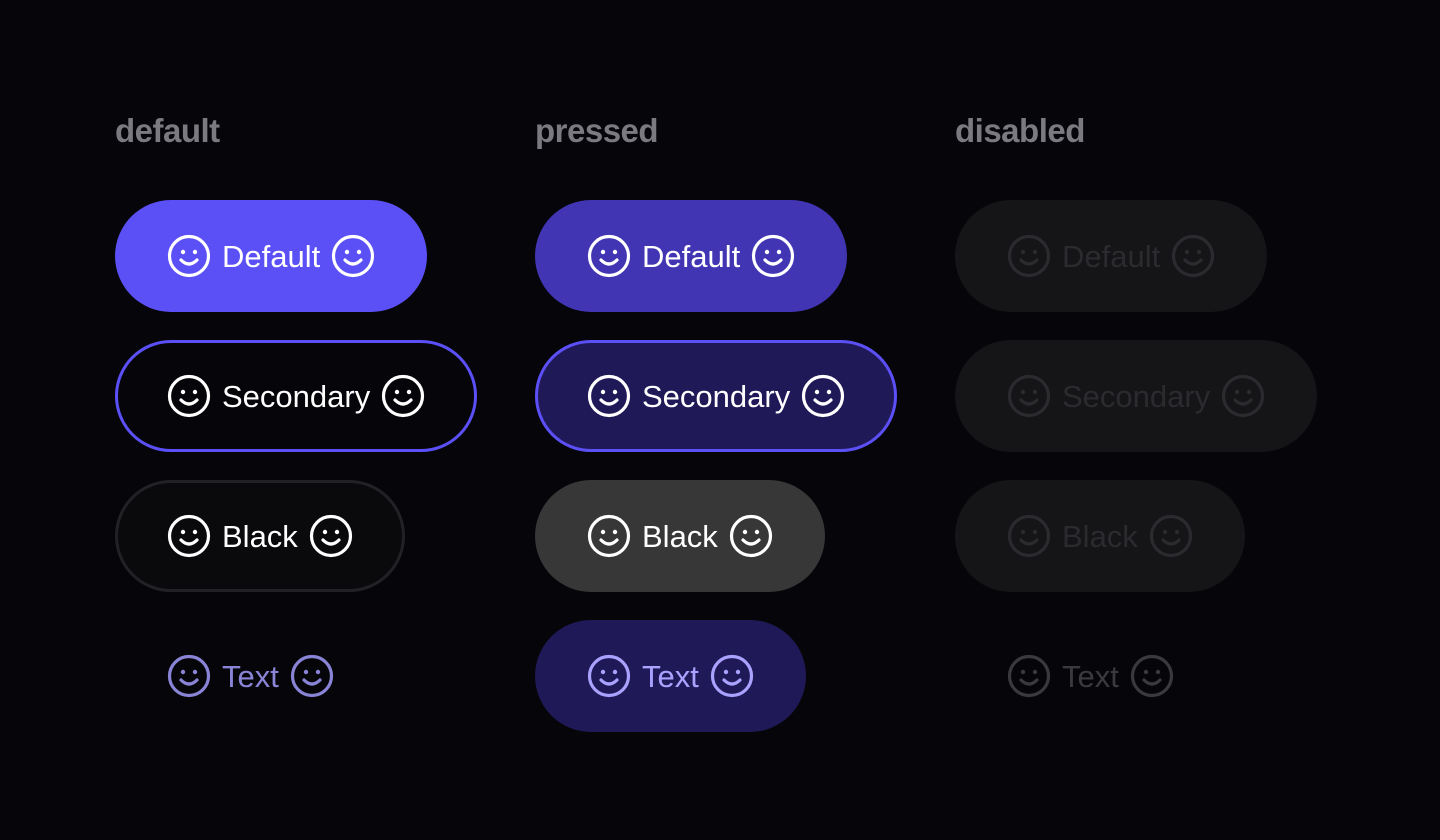 This screenshot has height=840, width=1440. I want to click on primary-button-disabled: Default, so click(1111, 256).